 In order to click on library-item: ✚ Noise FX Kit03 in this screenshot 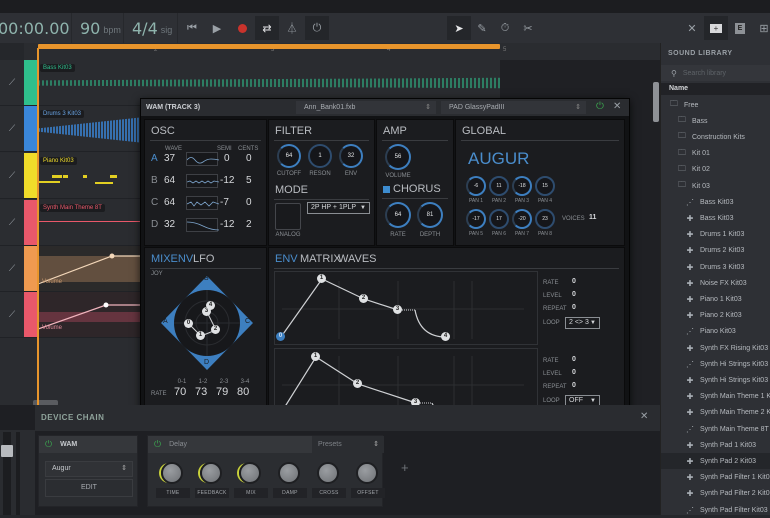, I will do `click(716, 283)`.